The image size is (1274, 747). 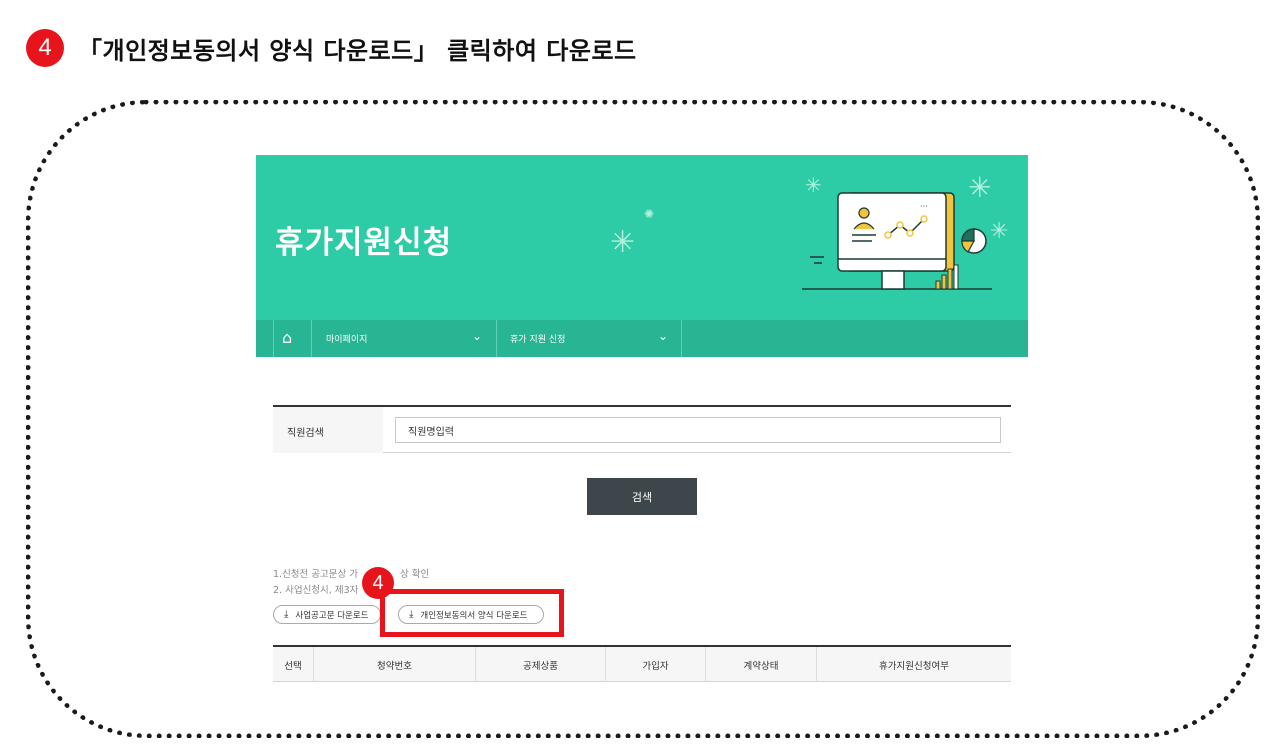 I want to click on search-button: 검색, so click(x=642, y=496).